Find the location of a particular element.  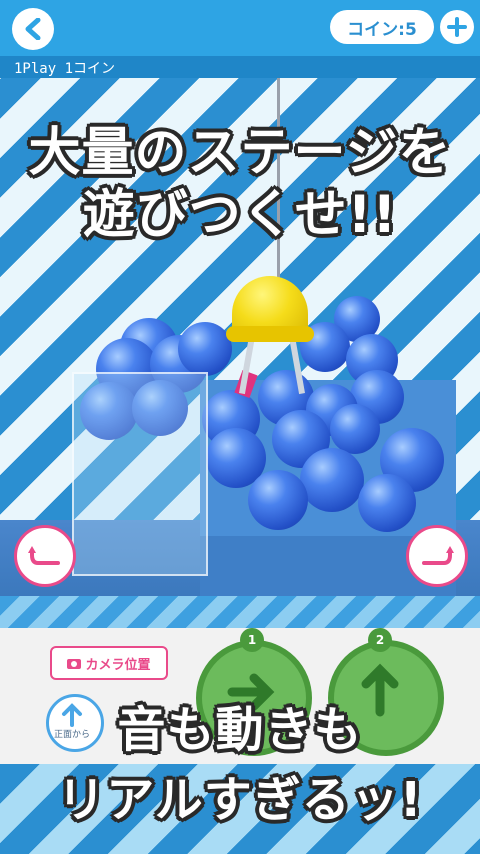

rotate-right-icon is located at coordinates (438, 555).